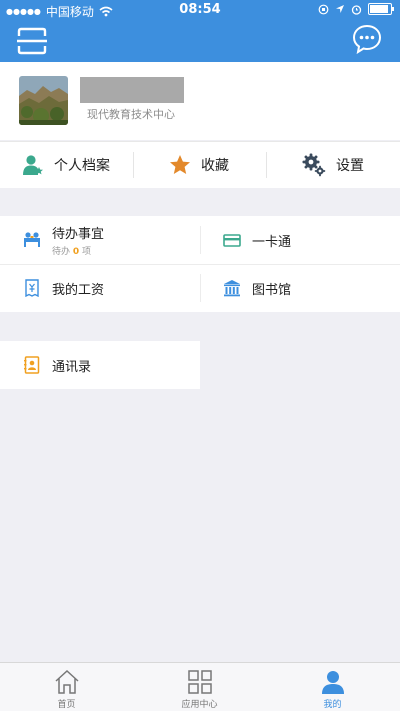  What do you see at coordinates (323, 9) in the screenshot?
I see `orientation-lock-icon` at bounding box center [323, 9].